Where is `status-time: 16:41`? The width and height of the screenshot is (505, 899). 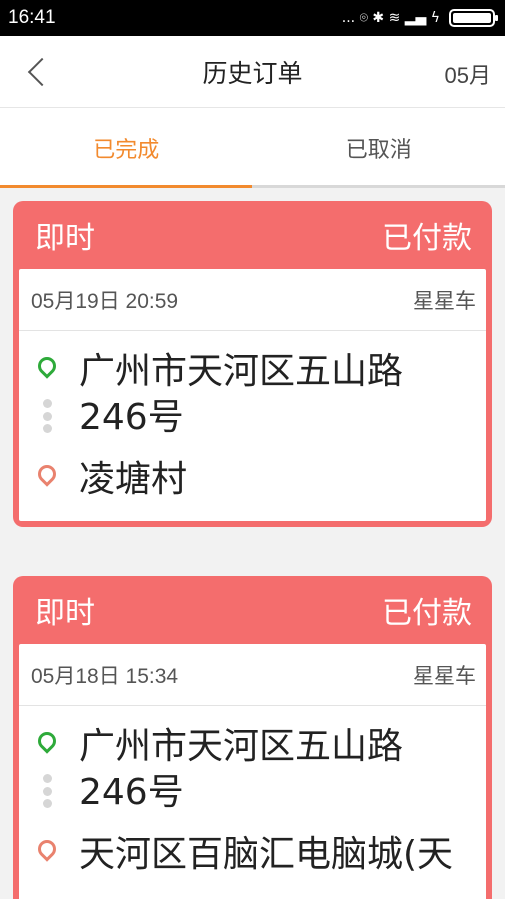
status-time: 16:41 is located at coordinates (32, 17).